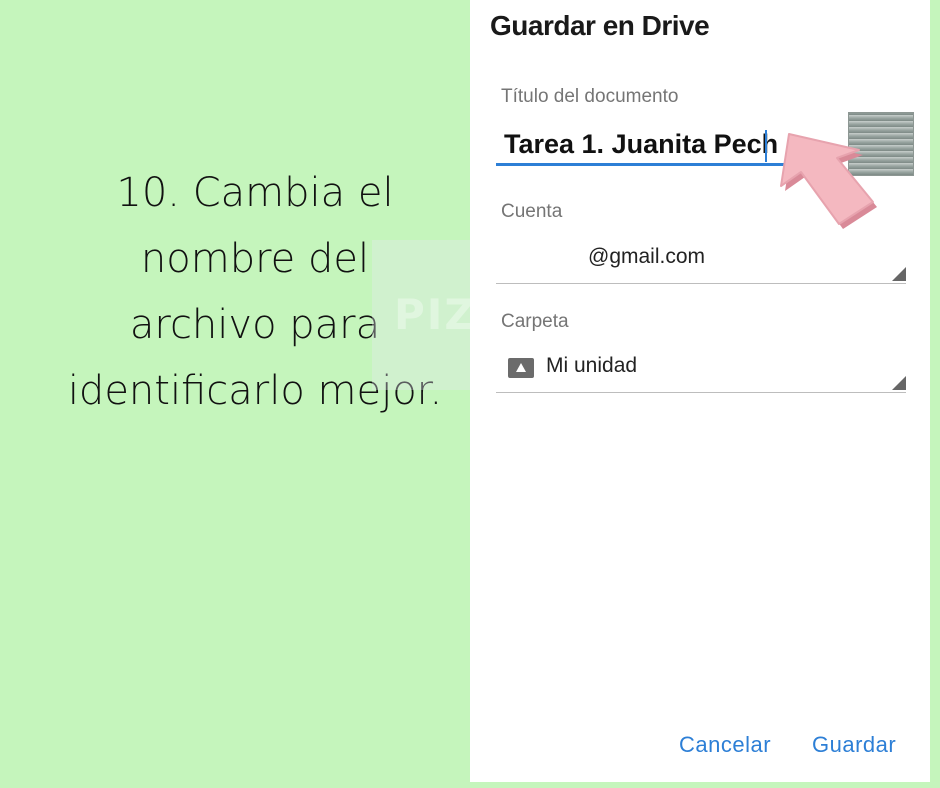 This screenshot has width=940, height=788. What do you see at coordinates (854, 745) in the screenshot?
I see `save-button: Guardar` at bounding box center [854, 745].